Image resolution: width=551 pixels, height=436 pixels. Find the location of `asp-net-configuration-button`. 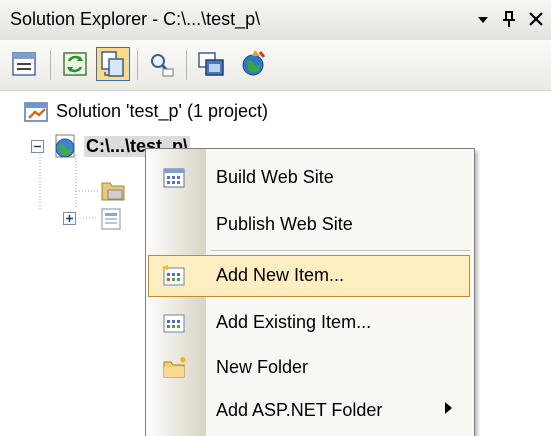

asp-net-configuration-button is located at coordinates (253, 64).